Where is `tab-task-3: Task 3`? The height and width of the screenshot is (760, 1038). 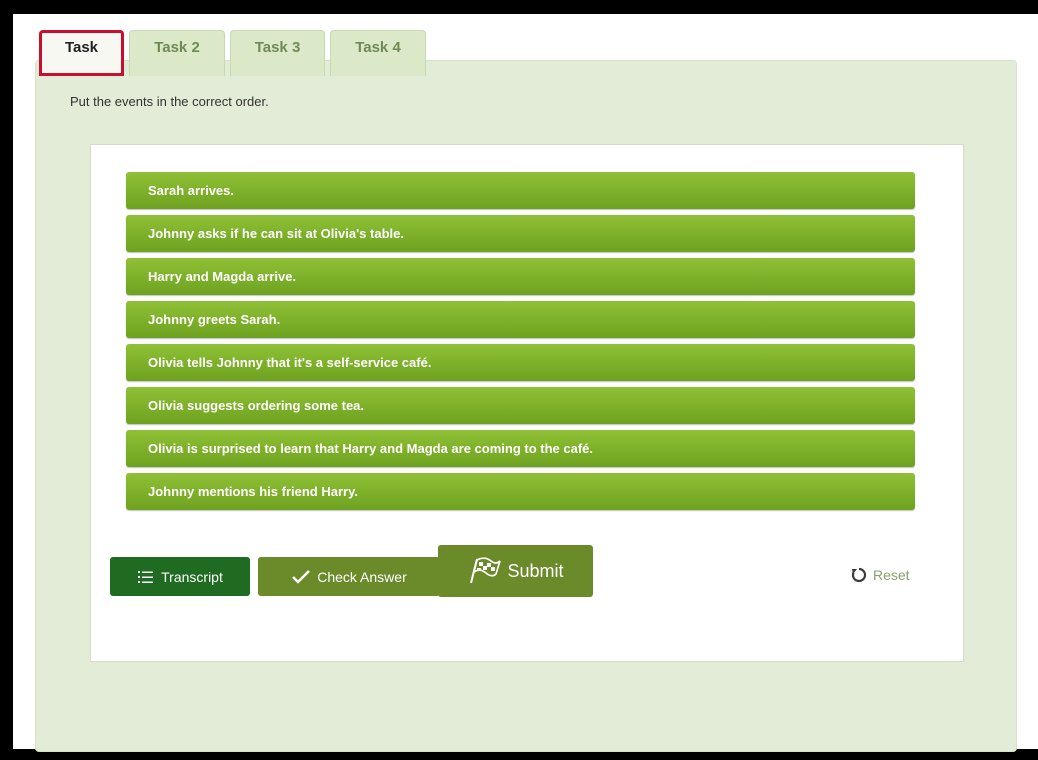
tab-task-3: Task 3 is located at coordinates (277, 53).